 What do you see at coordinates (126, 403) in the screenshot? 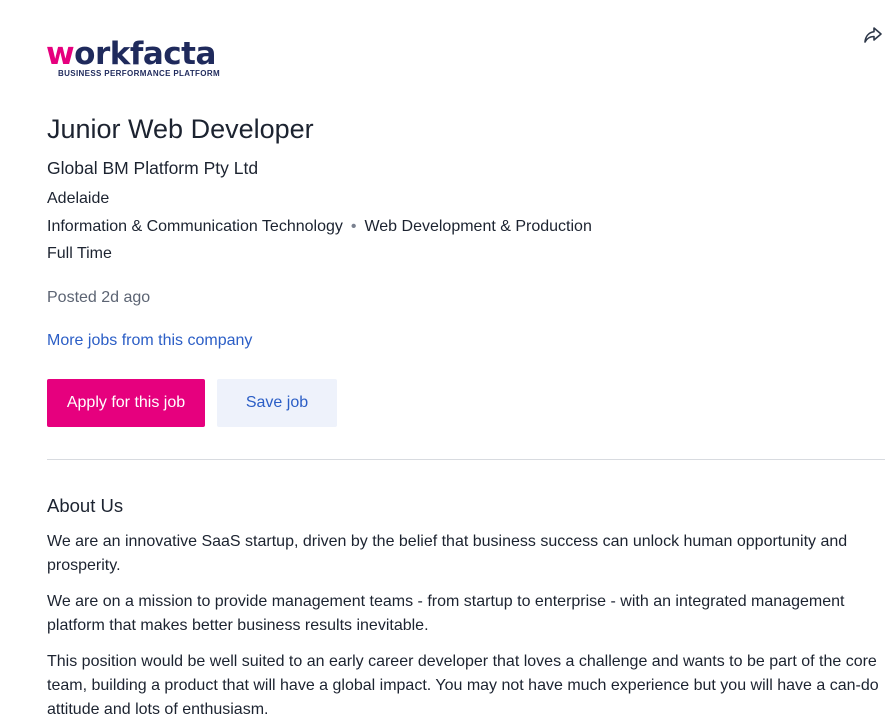
I see `apply-button: Apply for this job` at bounding box center [126, 403].